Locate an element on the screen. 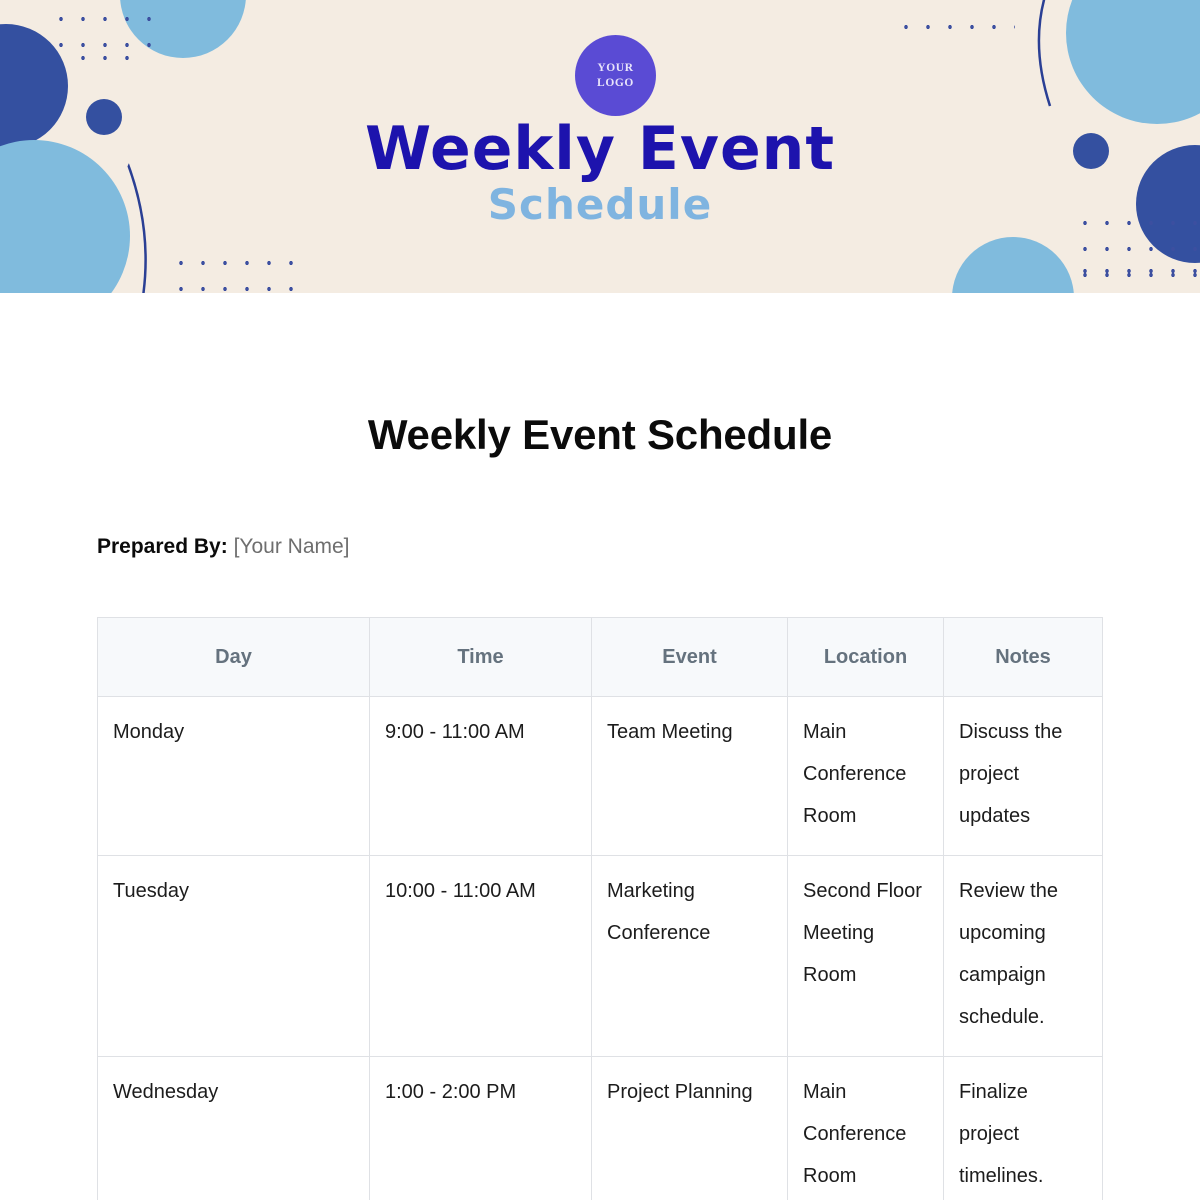 This screenshot has height=1200, width=1200. table-head: Day Time Event Location Notes is located at coordinates (600, 657).